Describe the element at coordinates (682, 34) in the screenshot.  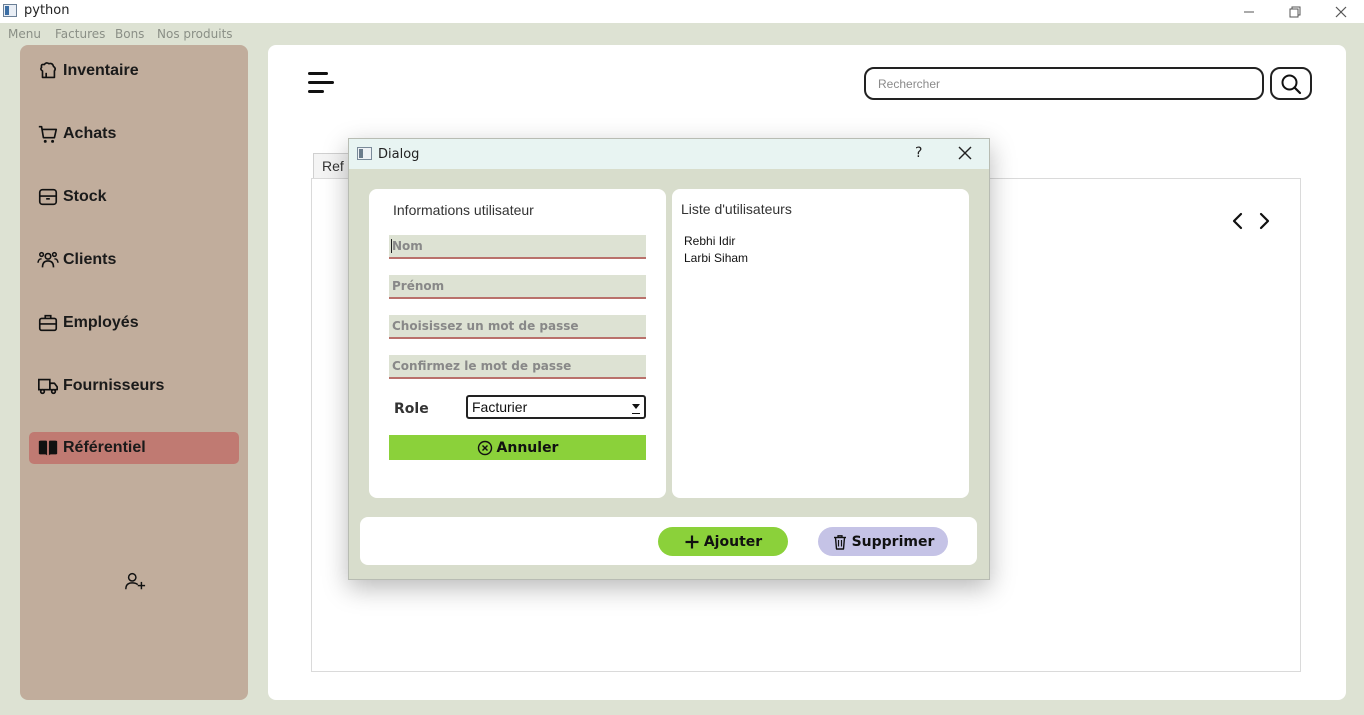
I see `menu-bar: Menu Factures Bons Nos produits` at that location.